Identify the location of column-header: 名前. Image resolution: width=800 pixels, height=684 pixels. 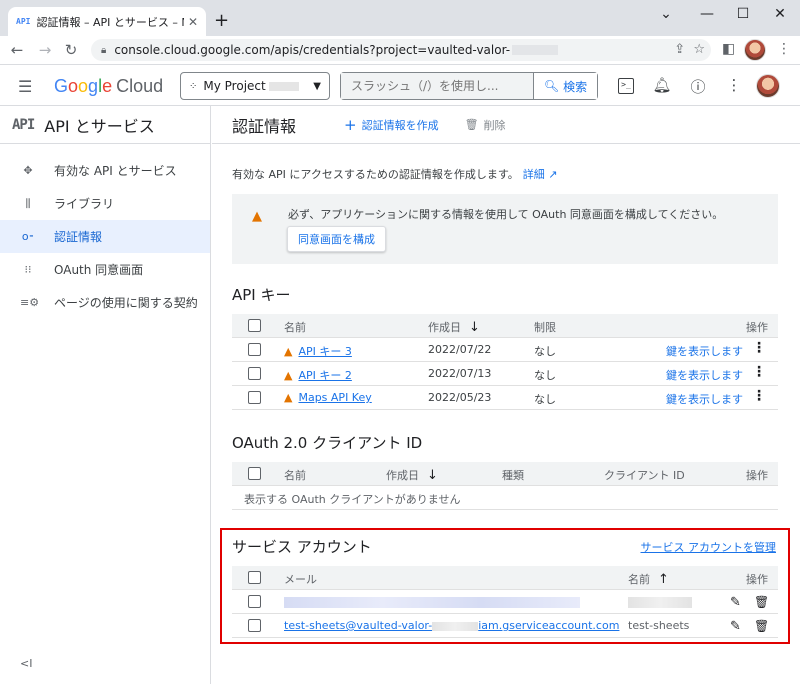
(295, 475).